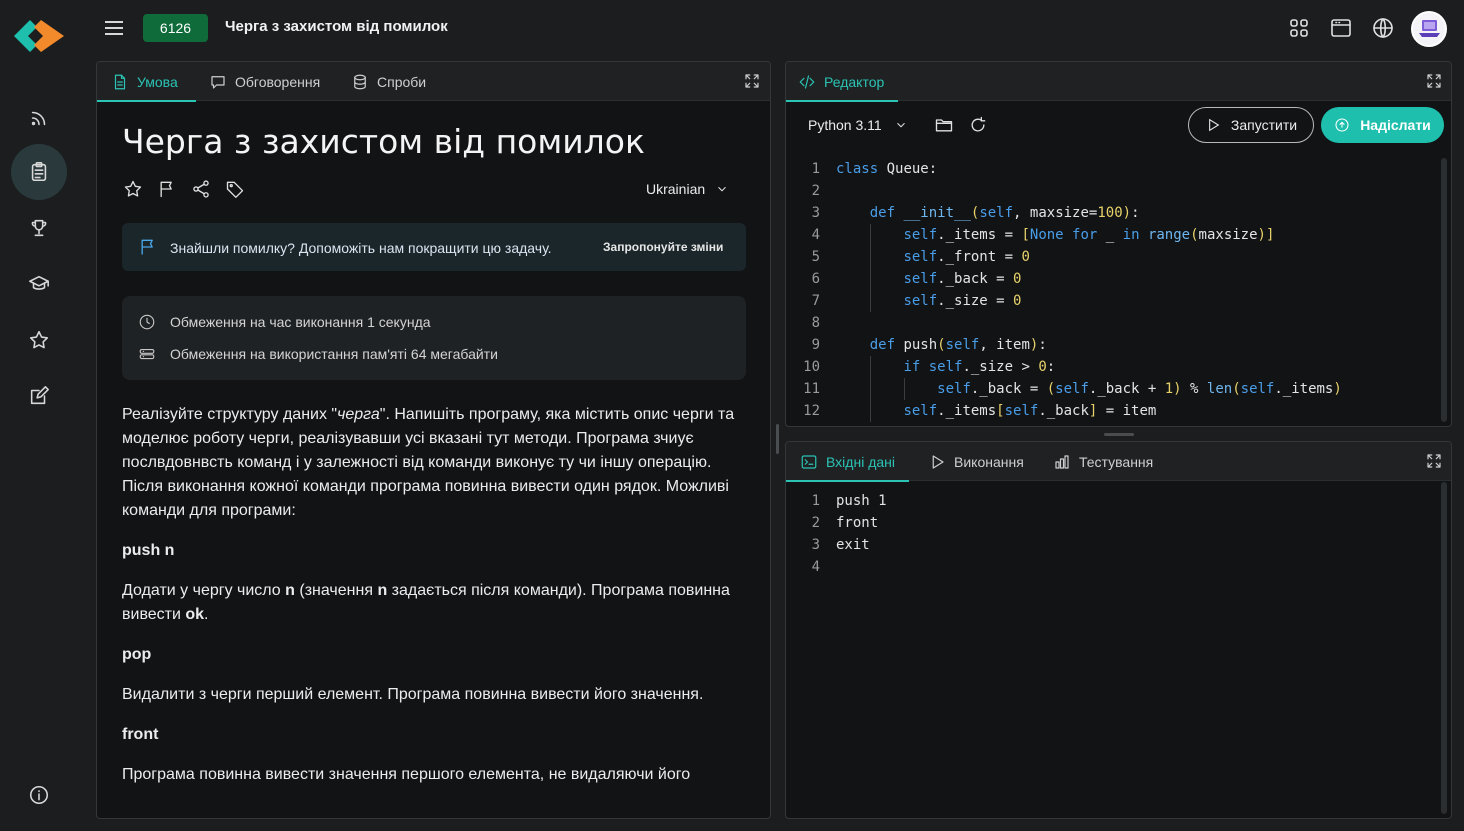 The width and height of the screenshot is (1464, 831). Describe the element at coordinates (840, 545) in the screenshot. I see `input-line: 3 exit` at that location.